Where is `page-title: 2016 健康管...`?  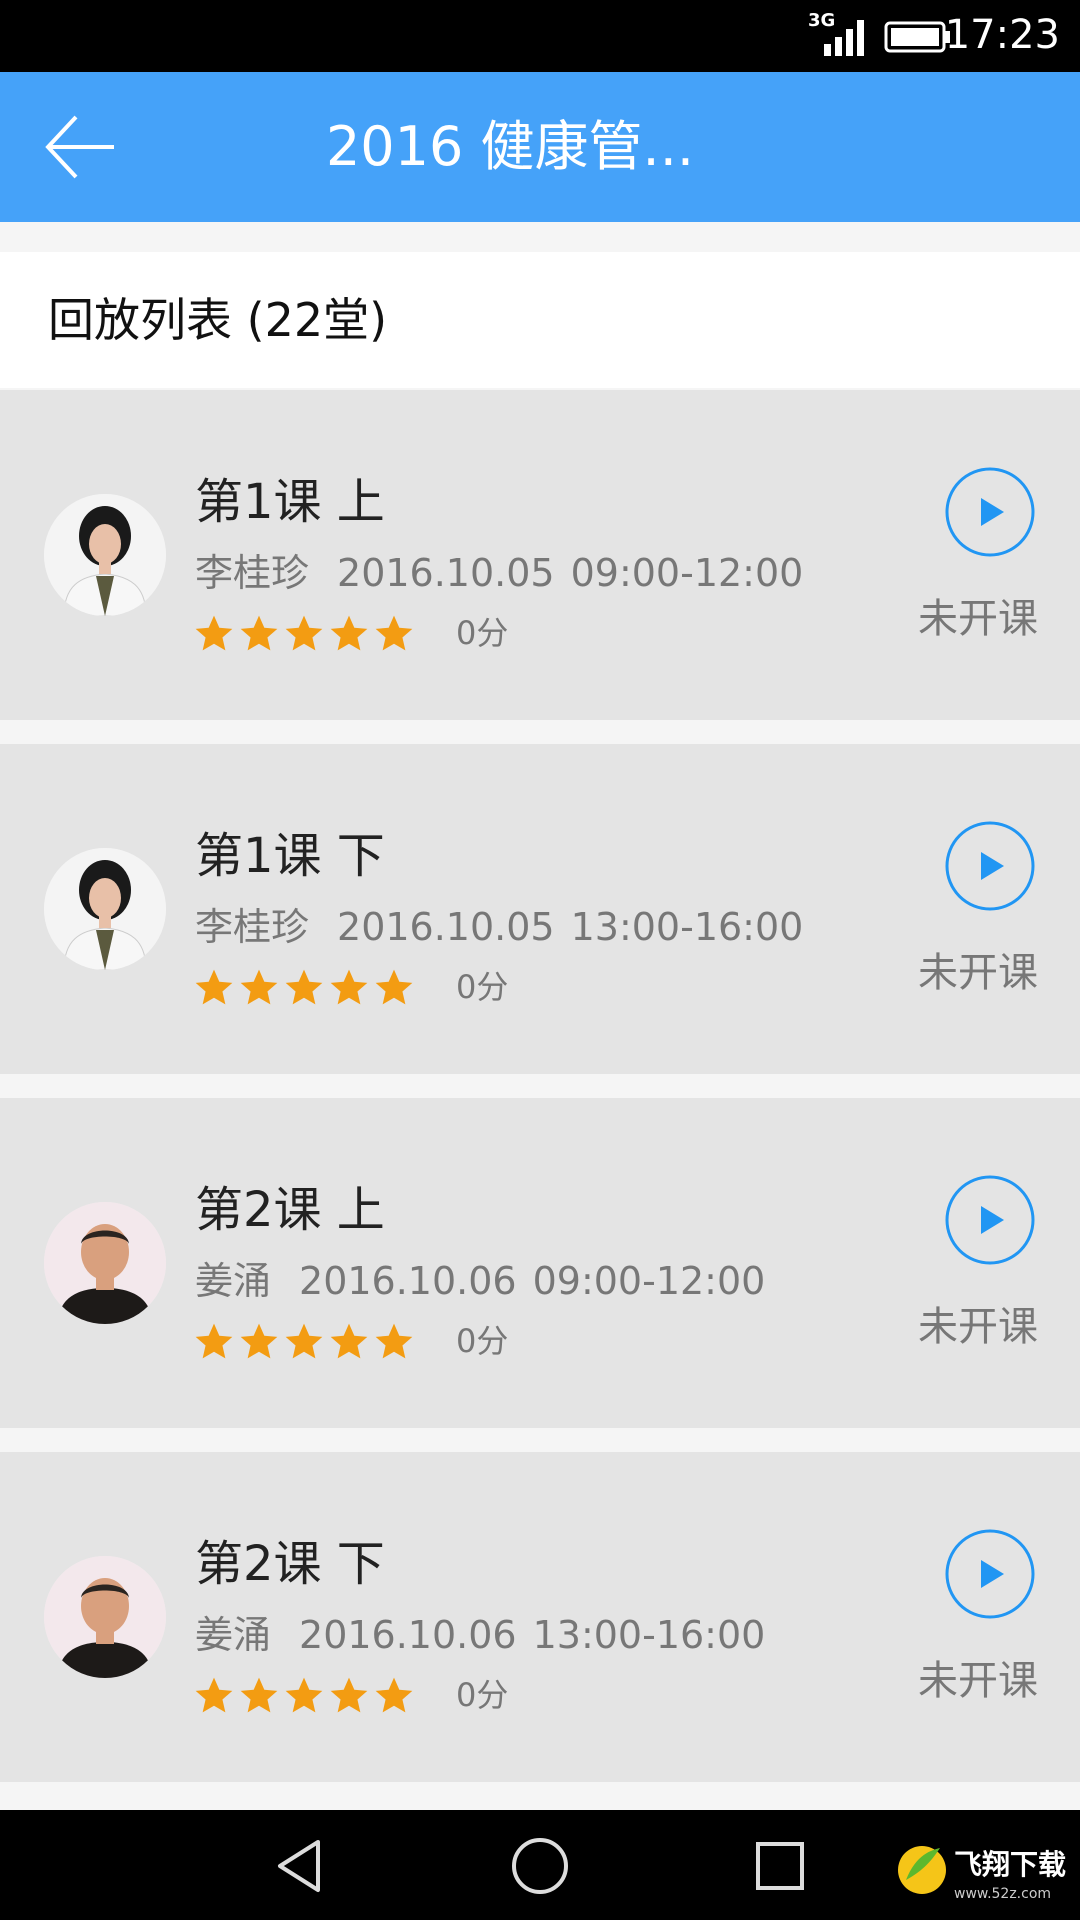 page-title: 2016 健康管... is located at coordinates (510, 146).